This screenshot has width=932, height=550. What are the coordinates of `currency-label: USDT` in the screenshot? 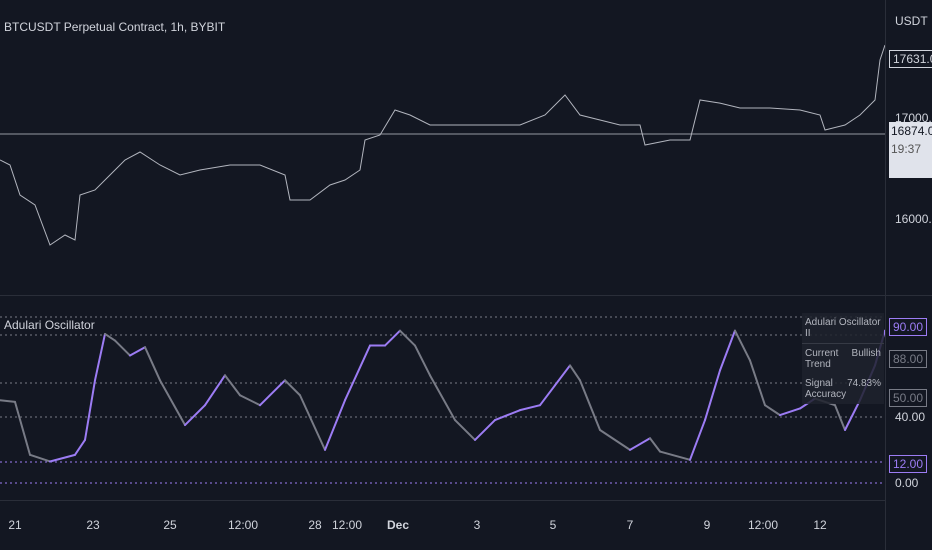 It's located at (911, 21).